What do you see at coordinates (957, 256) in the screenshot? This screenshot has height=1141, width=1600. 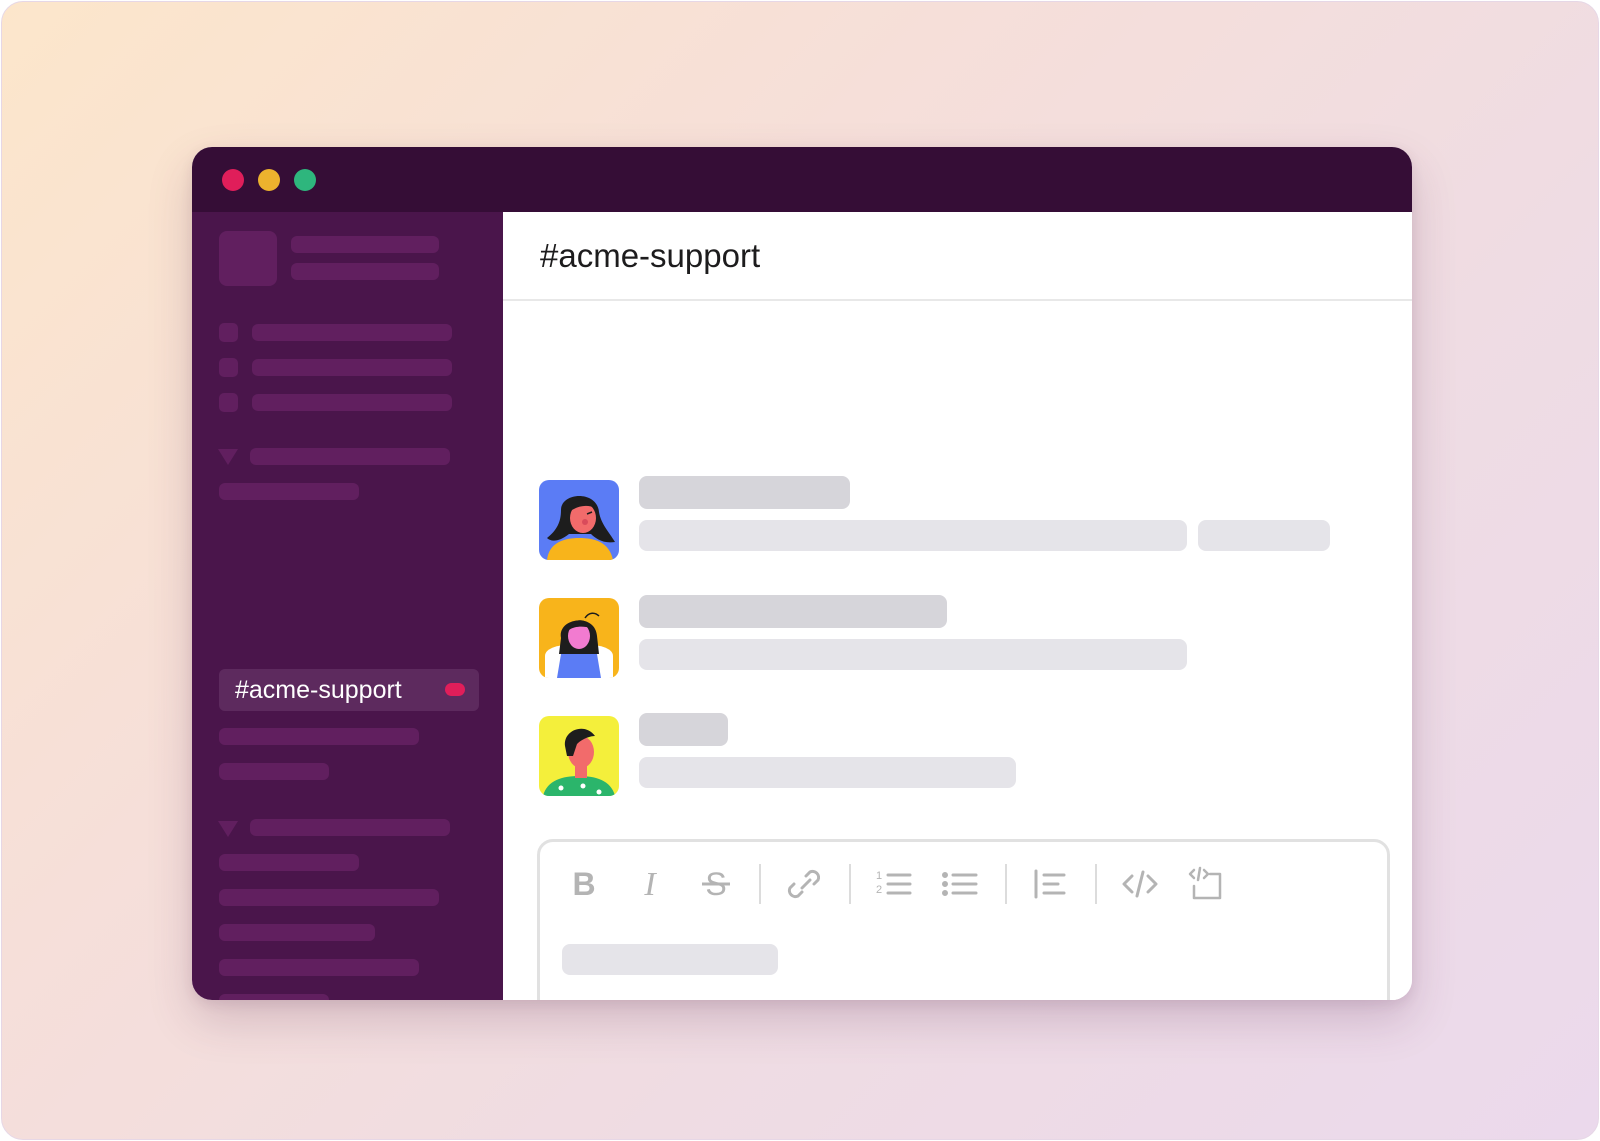 I see `channel-header: #acme-support` at bounding box center [957, 256].